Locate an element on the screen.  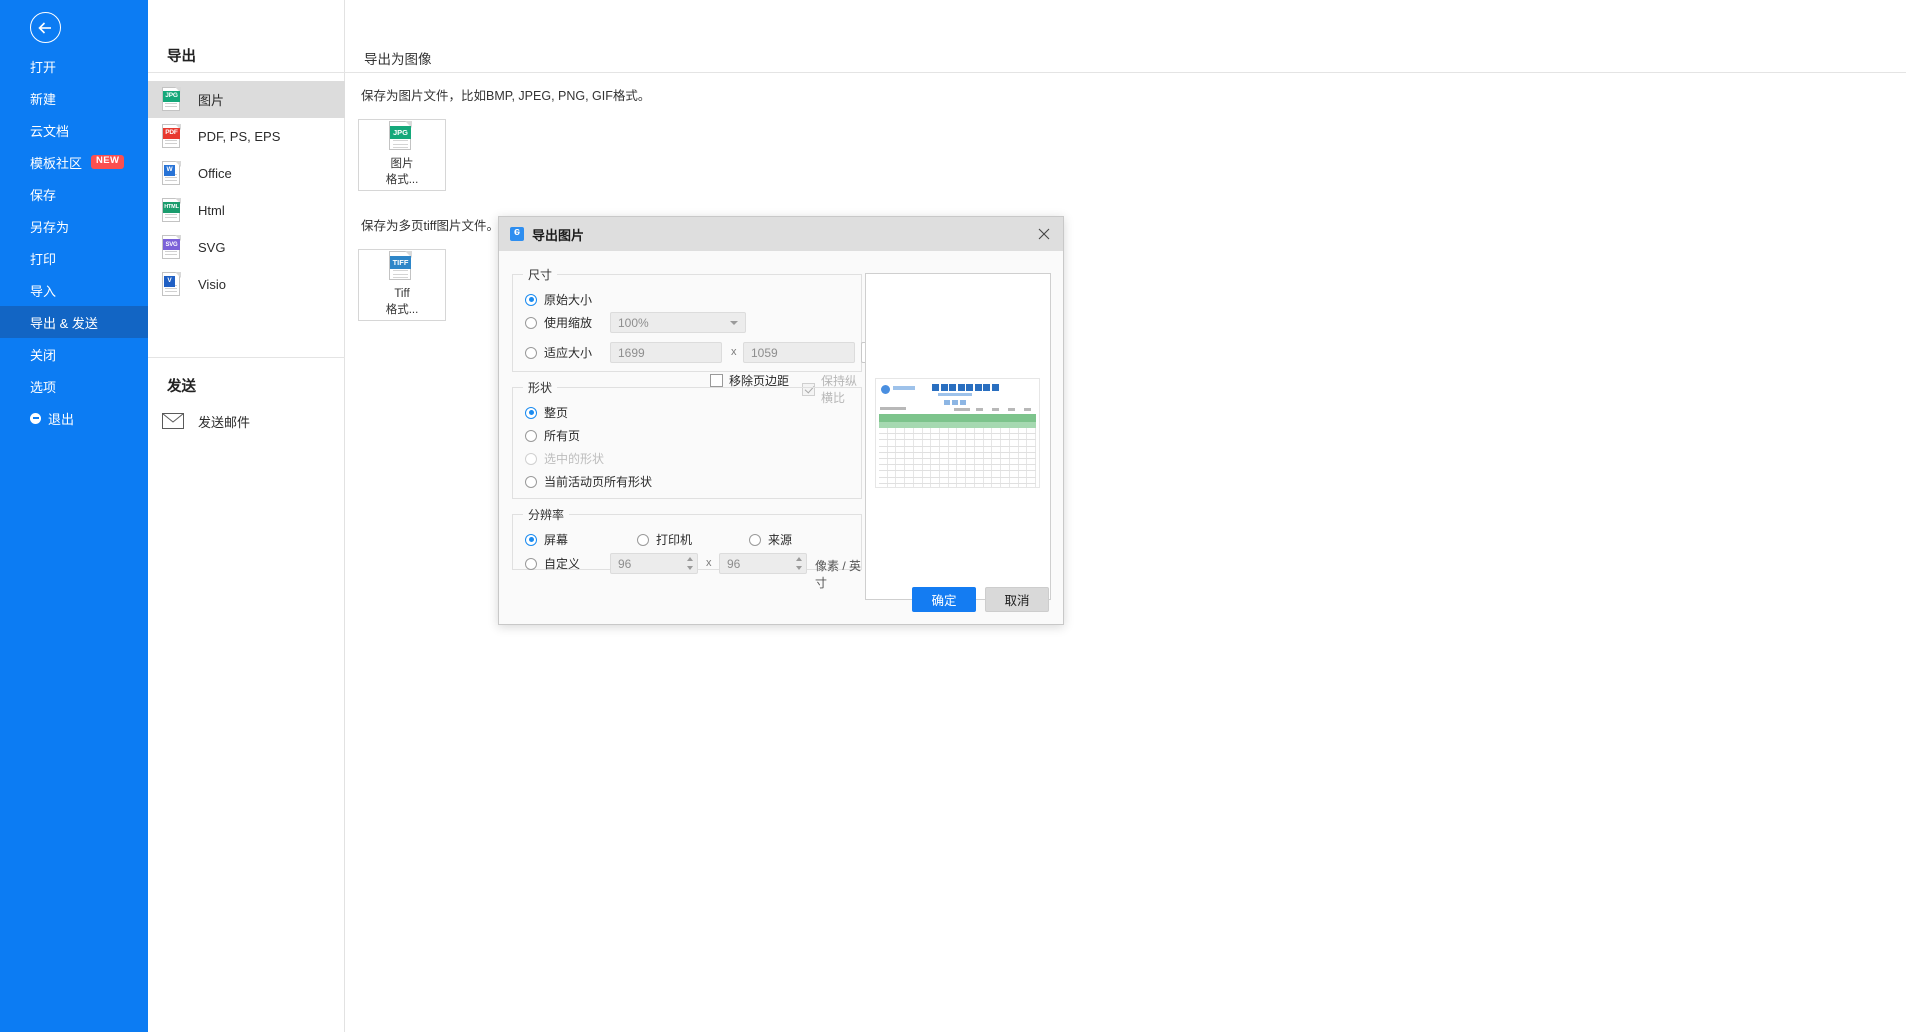
use-scale-option: 使用缩放 is located at coordinates (558, 322).